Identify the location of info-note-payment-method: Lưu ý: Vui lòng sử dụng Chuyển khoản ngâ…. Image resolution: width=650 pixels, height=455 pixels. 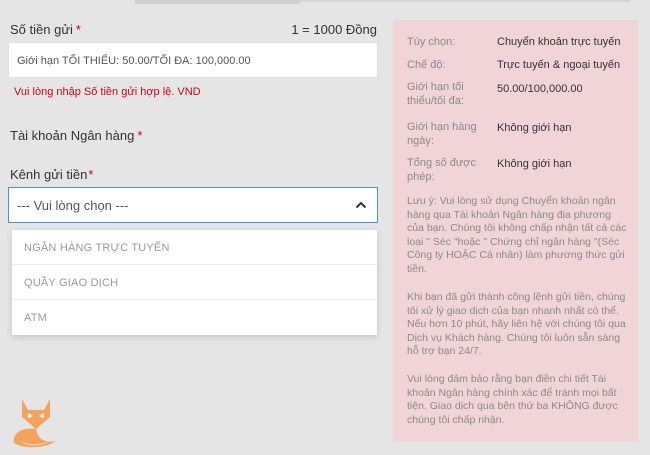
(517, 235).